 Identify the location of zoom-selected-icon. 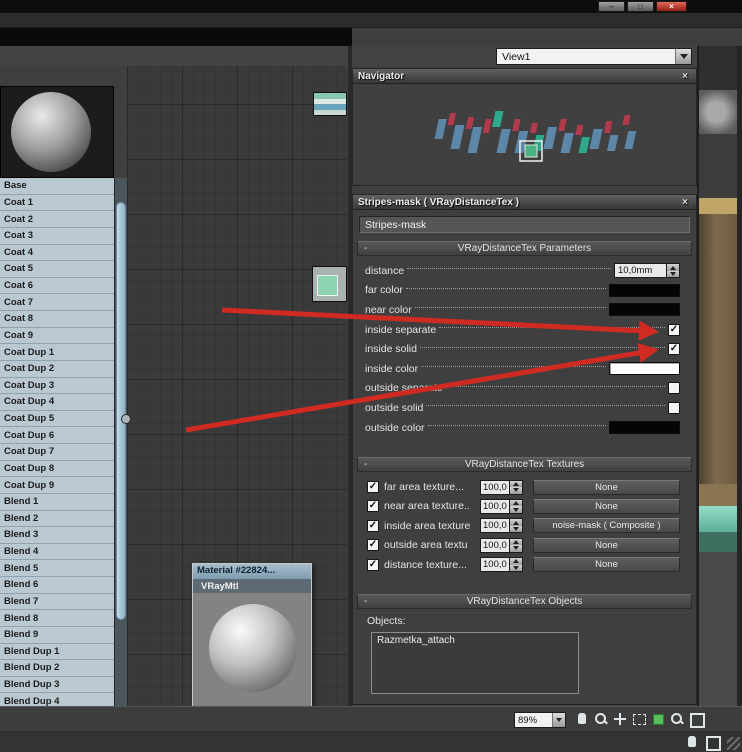
(677, 719).